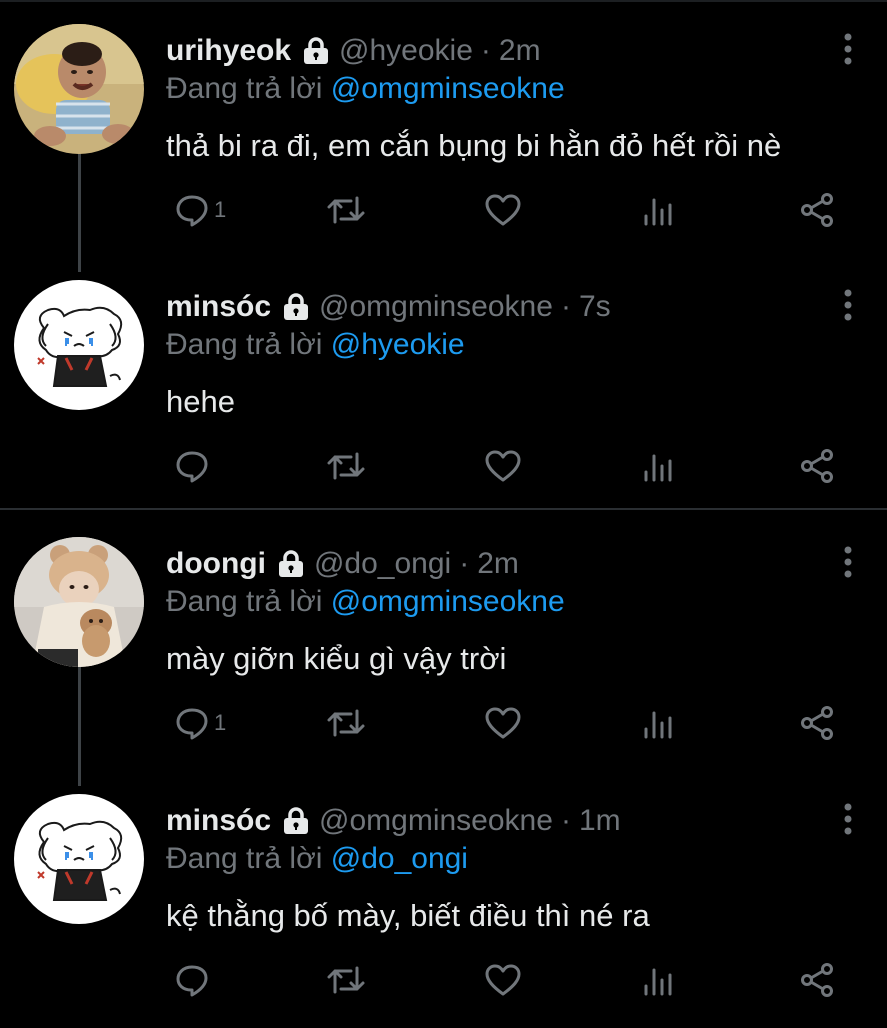 The height and width of the screenshot is (1028, 887). Describe the element at coordinates (398, 344) in the screenshot. I see `mention-link: @hyeokie` at that location.